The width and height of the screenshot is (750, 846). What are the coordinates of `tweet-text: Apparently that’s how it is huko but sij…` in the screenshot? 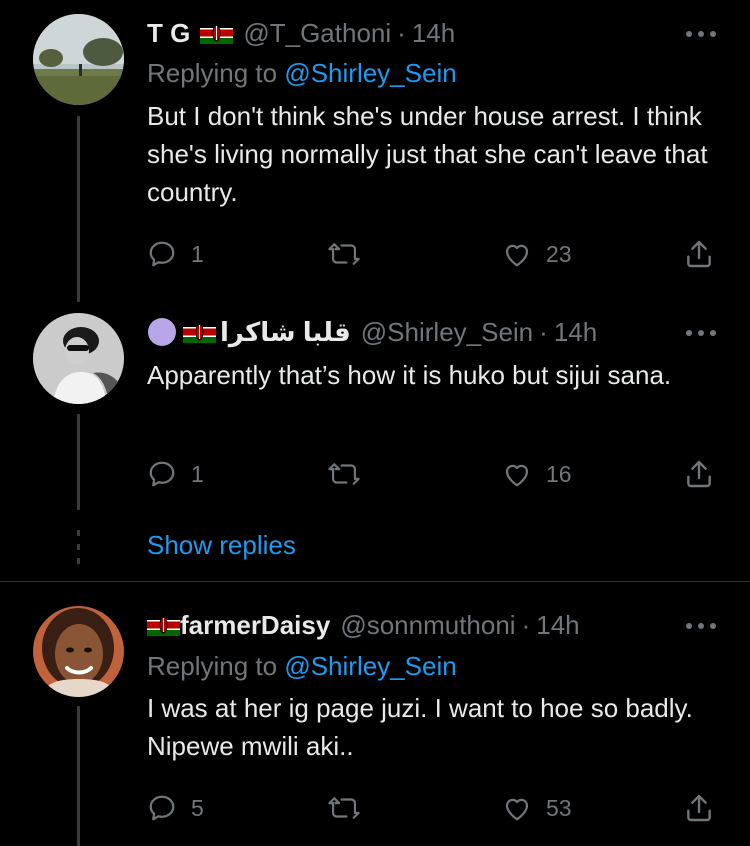 It's located at (409, 375).